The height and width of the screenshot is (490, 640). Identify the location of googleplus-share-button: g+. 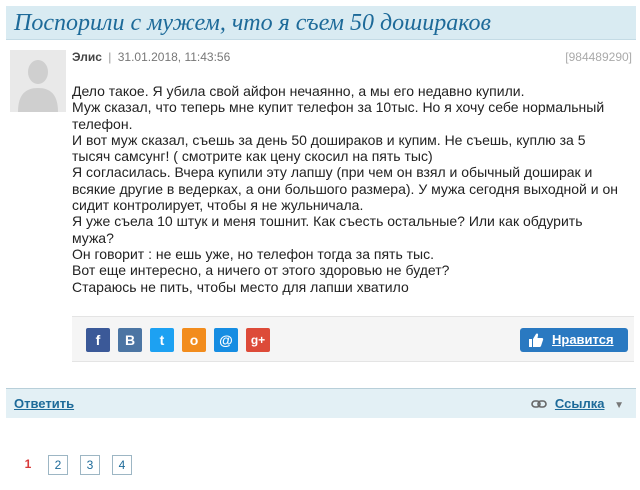
(258, 340).